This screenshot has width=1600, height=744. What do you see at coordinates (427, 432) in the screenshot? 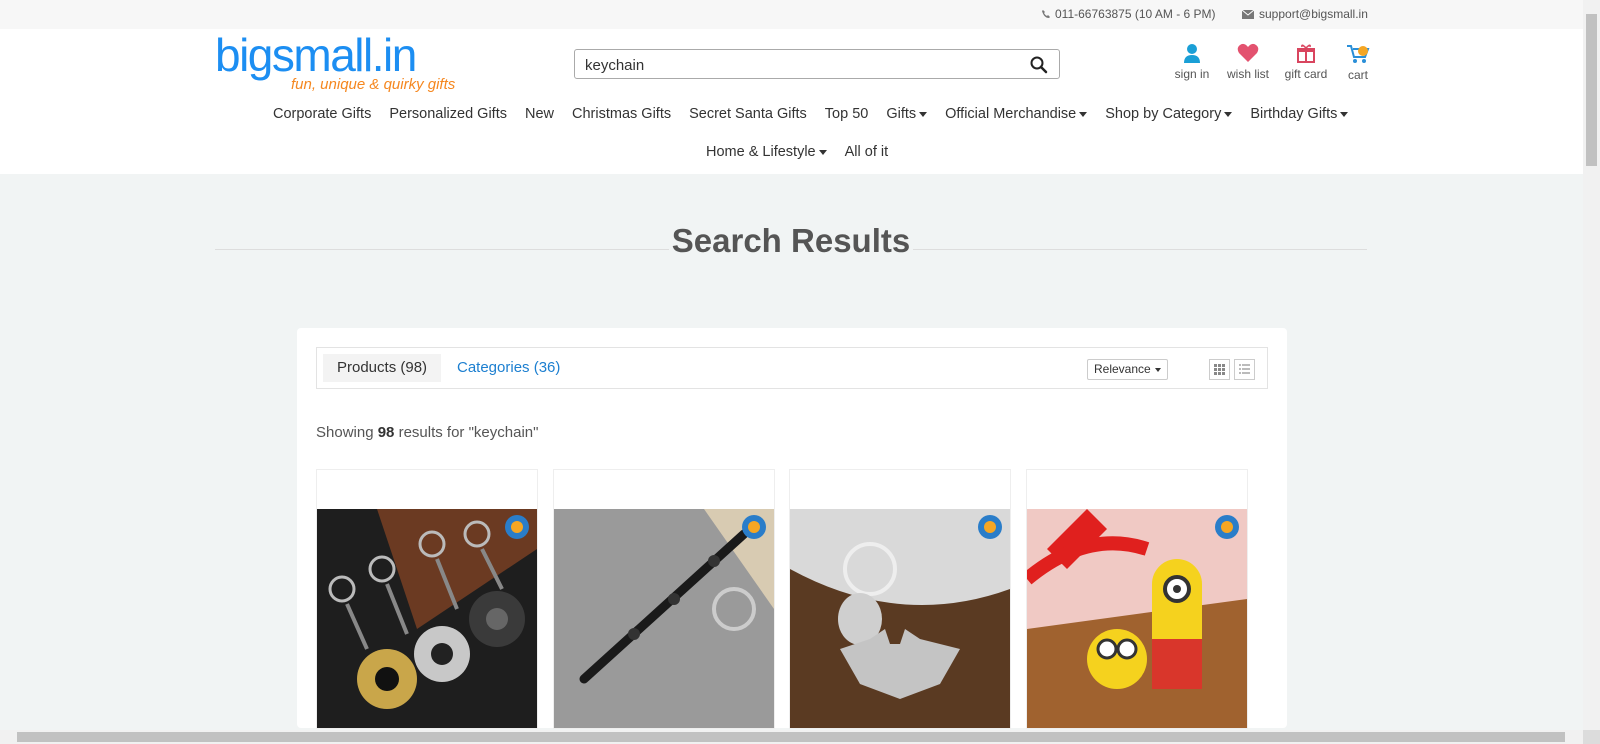
I see `results-count-text: Showing 98 results for "keychain"` at bounding box center [427, 432].